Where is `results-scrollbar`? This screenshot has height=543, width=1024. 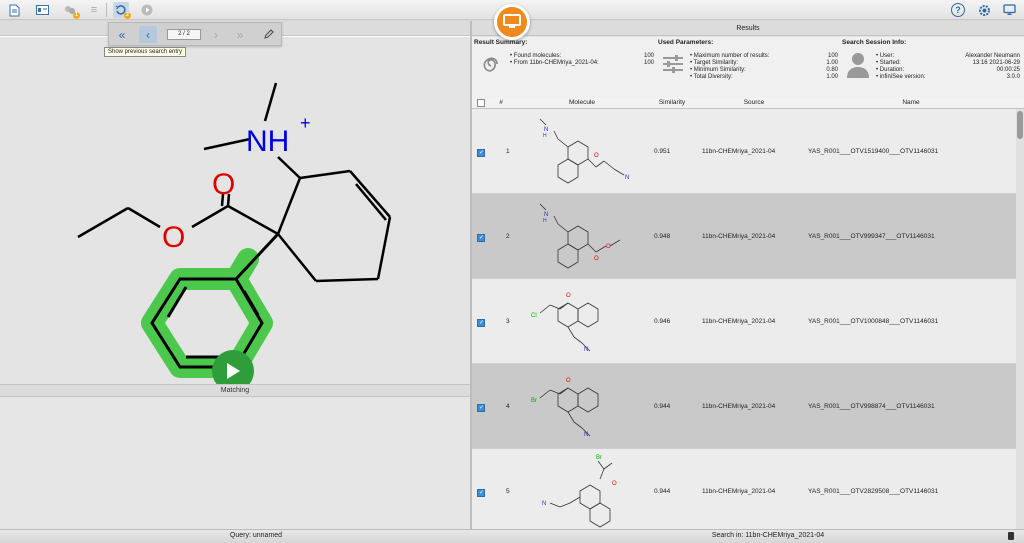 results-scrollbar is located at coordinates (1020, 319).